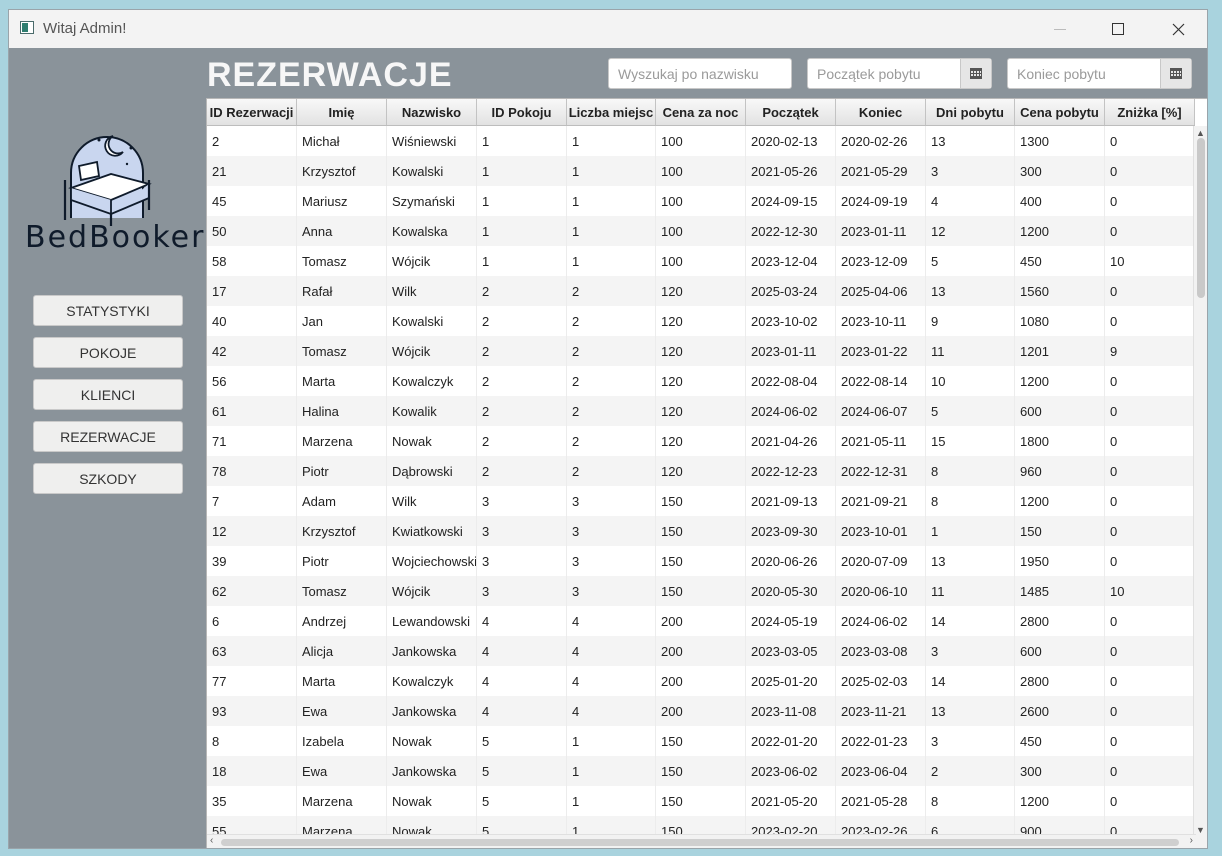 This screenshot has height=856, width=1222. What do you see at coordinates (791, 291) in the screenshot?
I see `cell-col-start: 2025-03-24` at bounding box center [791, 291].